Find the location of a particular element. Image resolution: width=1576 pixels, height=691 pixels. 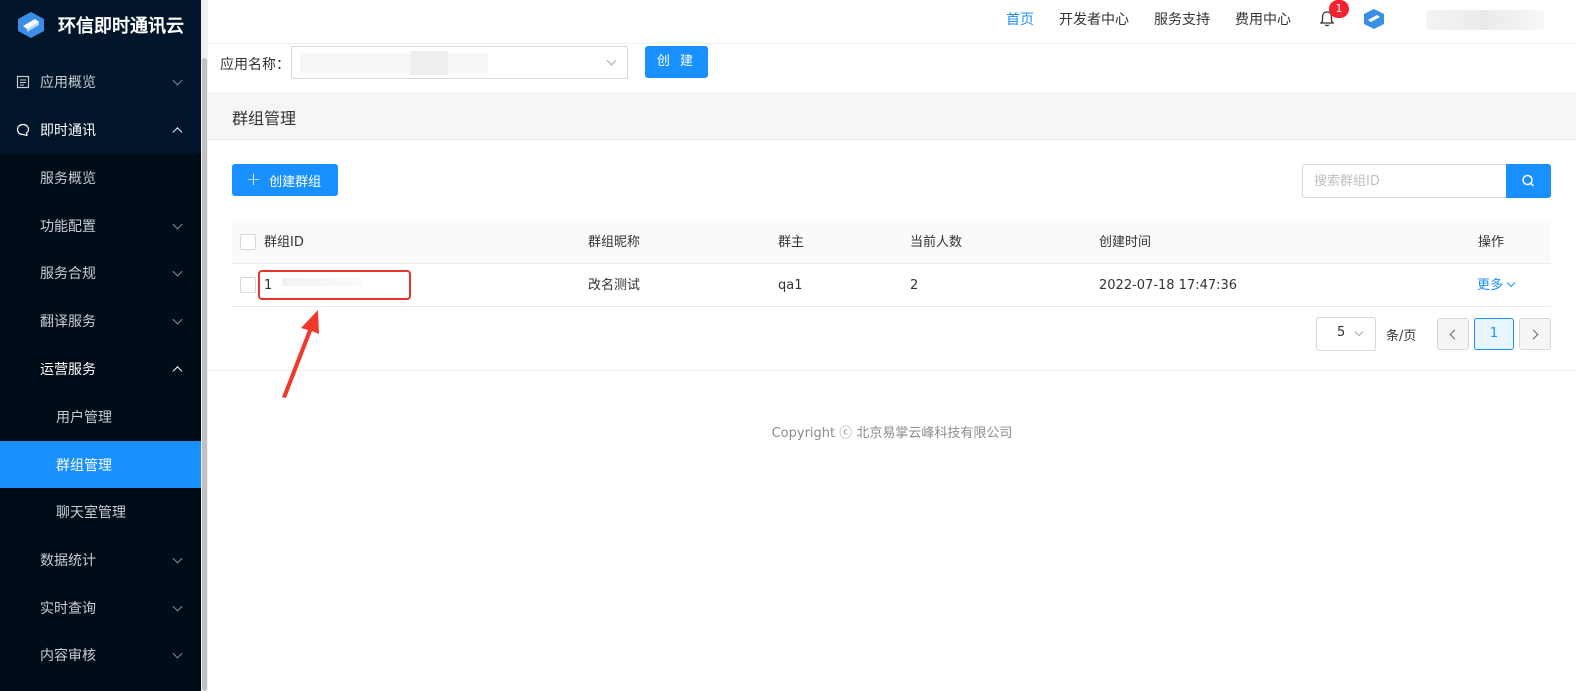

copyright: Copyright ⓒ 北京易掌云峰科技有限公司 is located at coordinates (892, 433).